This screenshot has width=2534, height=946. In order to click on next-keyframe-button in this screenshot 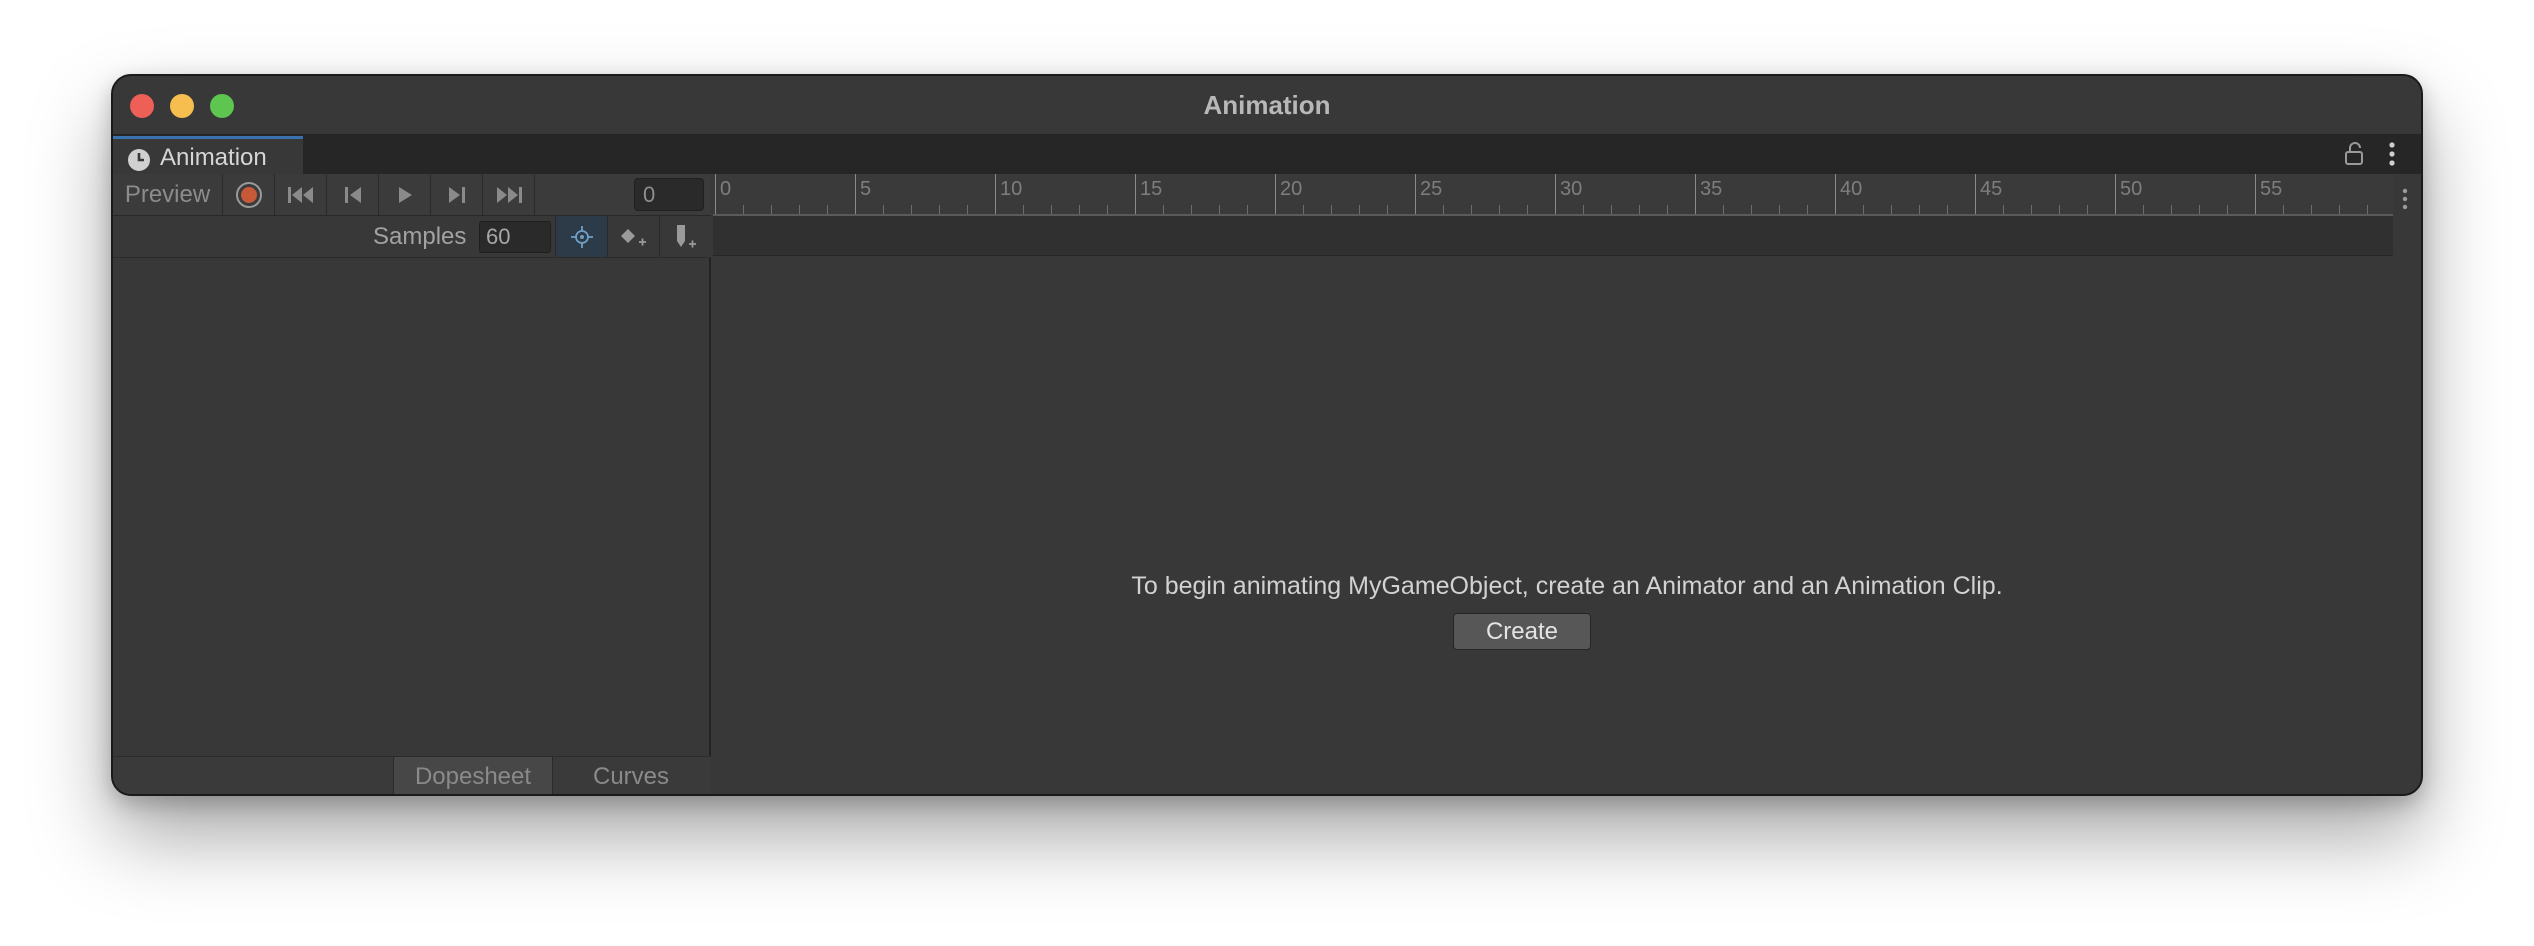, I will do `click(457, 194)`.